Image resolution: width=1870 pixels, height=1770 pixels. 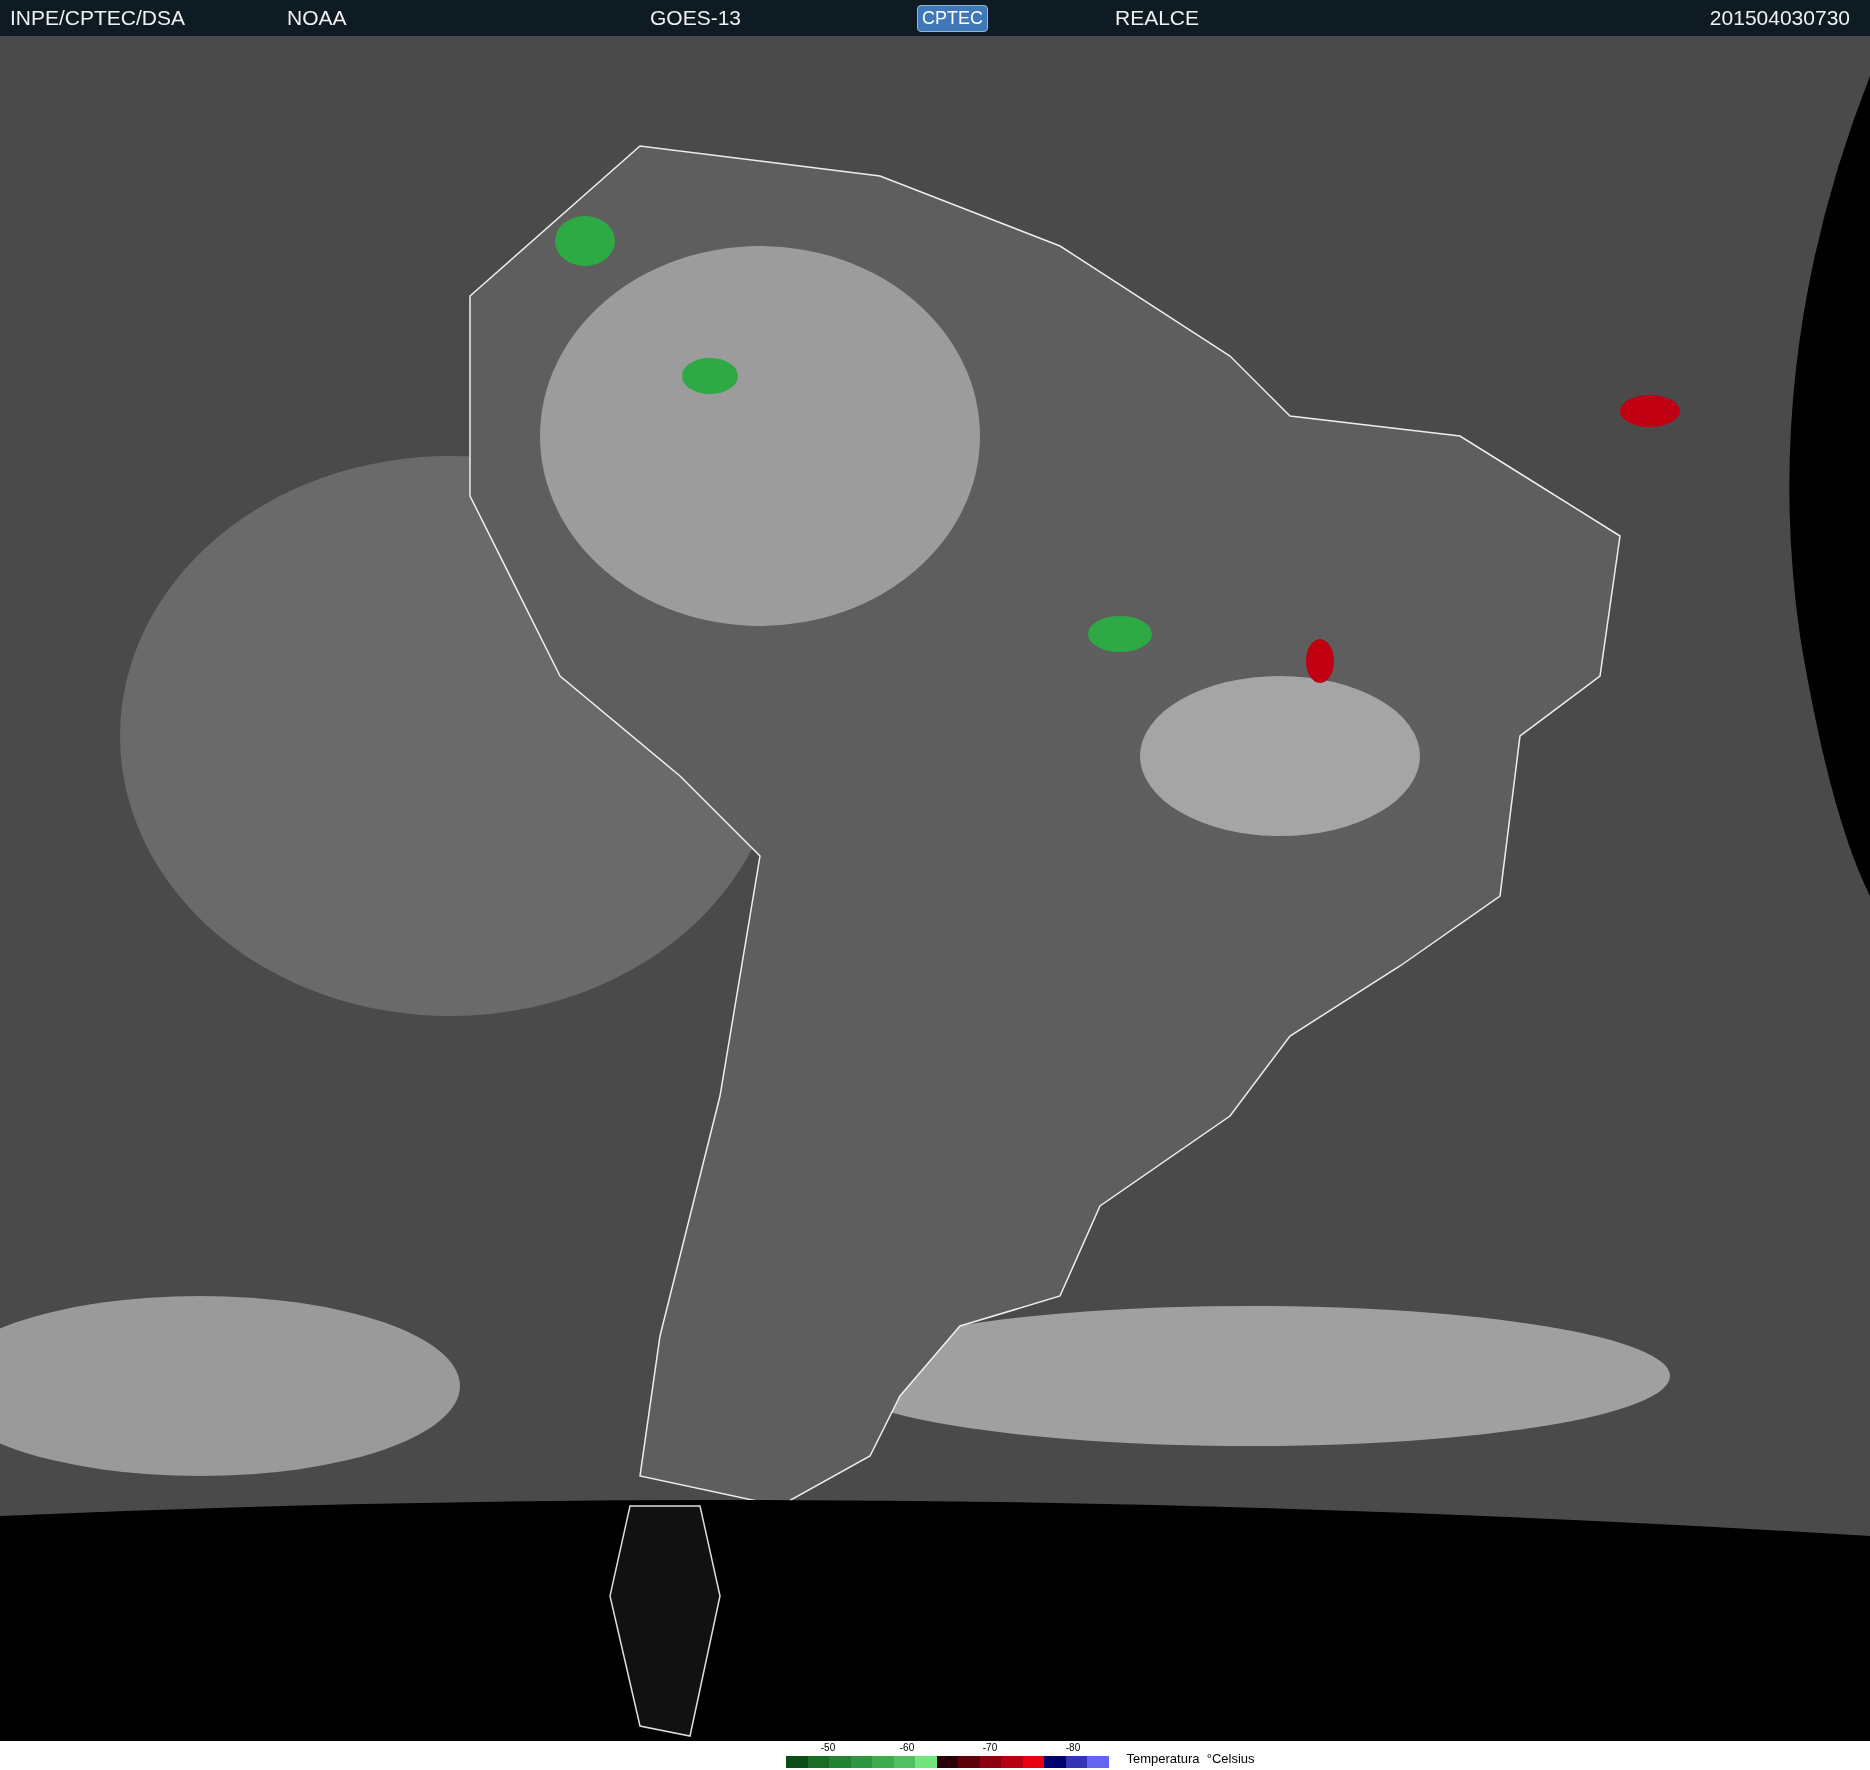 What do you see at coordinates (98, 18) in the screenshot?
I see `source-label: INPE/CPTEC/DSA` at bounding box center [98, 18].